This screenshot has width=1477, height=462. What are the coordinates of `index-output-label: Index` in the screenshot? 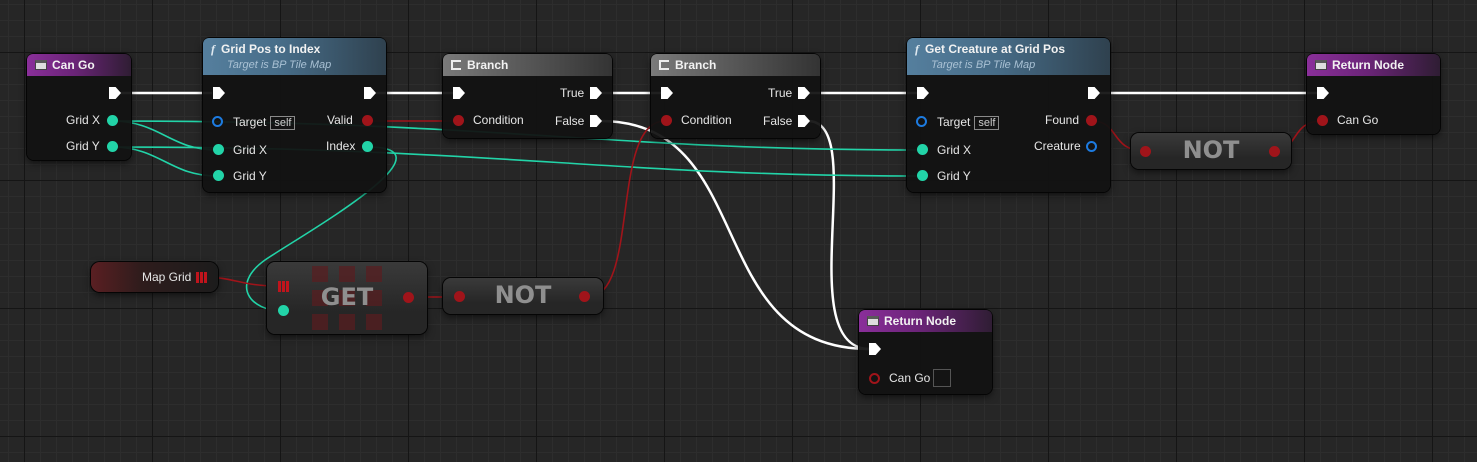 It's located at (341, 146).